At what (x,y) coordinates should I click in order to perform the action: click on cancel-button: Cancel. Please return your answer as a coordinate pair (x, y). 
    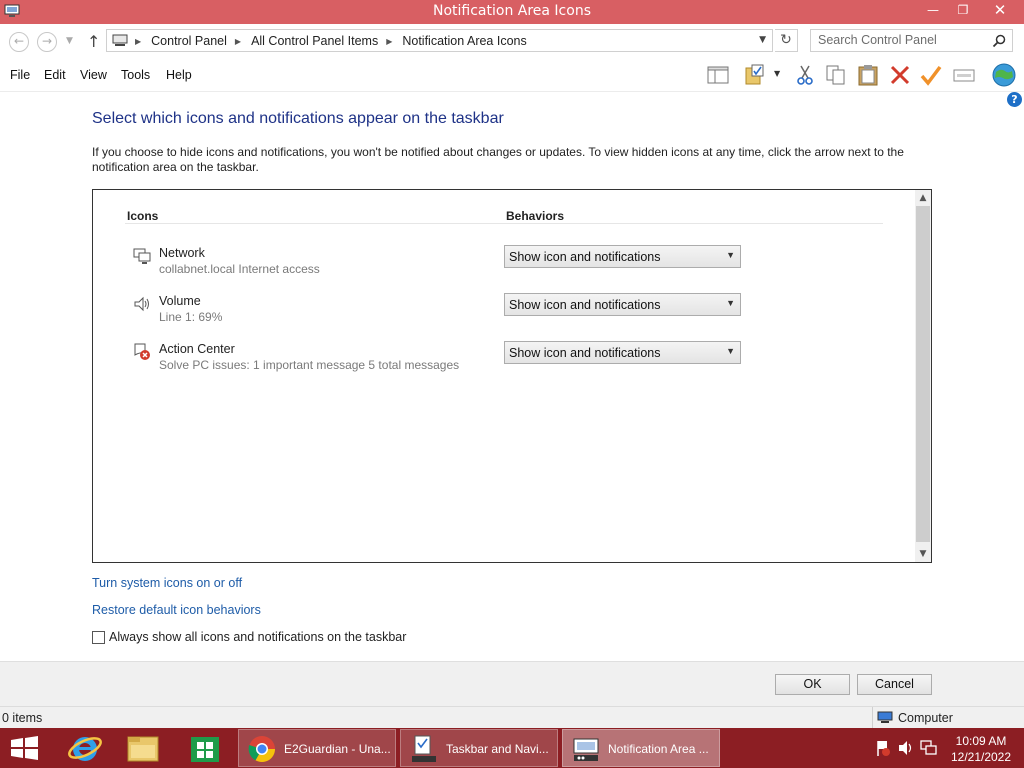
    Looking at the image, I should click on (894, 684).